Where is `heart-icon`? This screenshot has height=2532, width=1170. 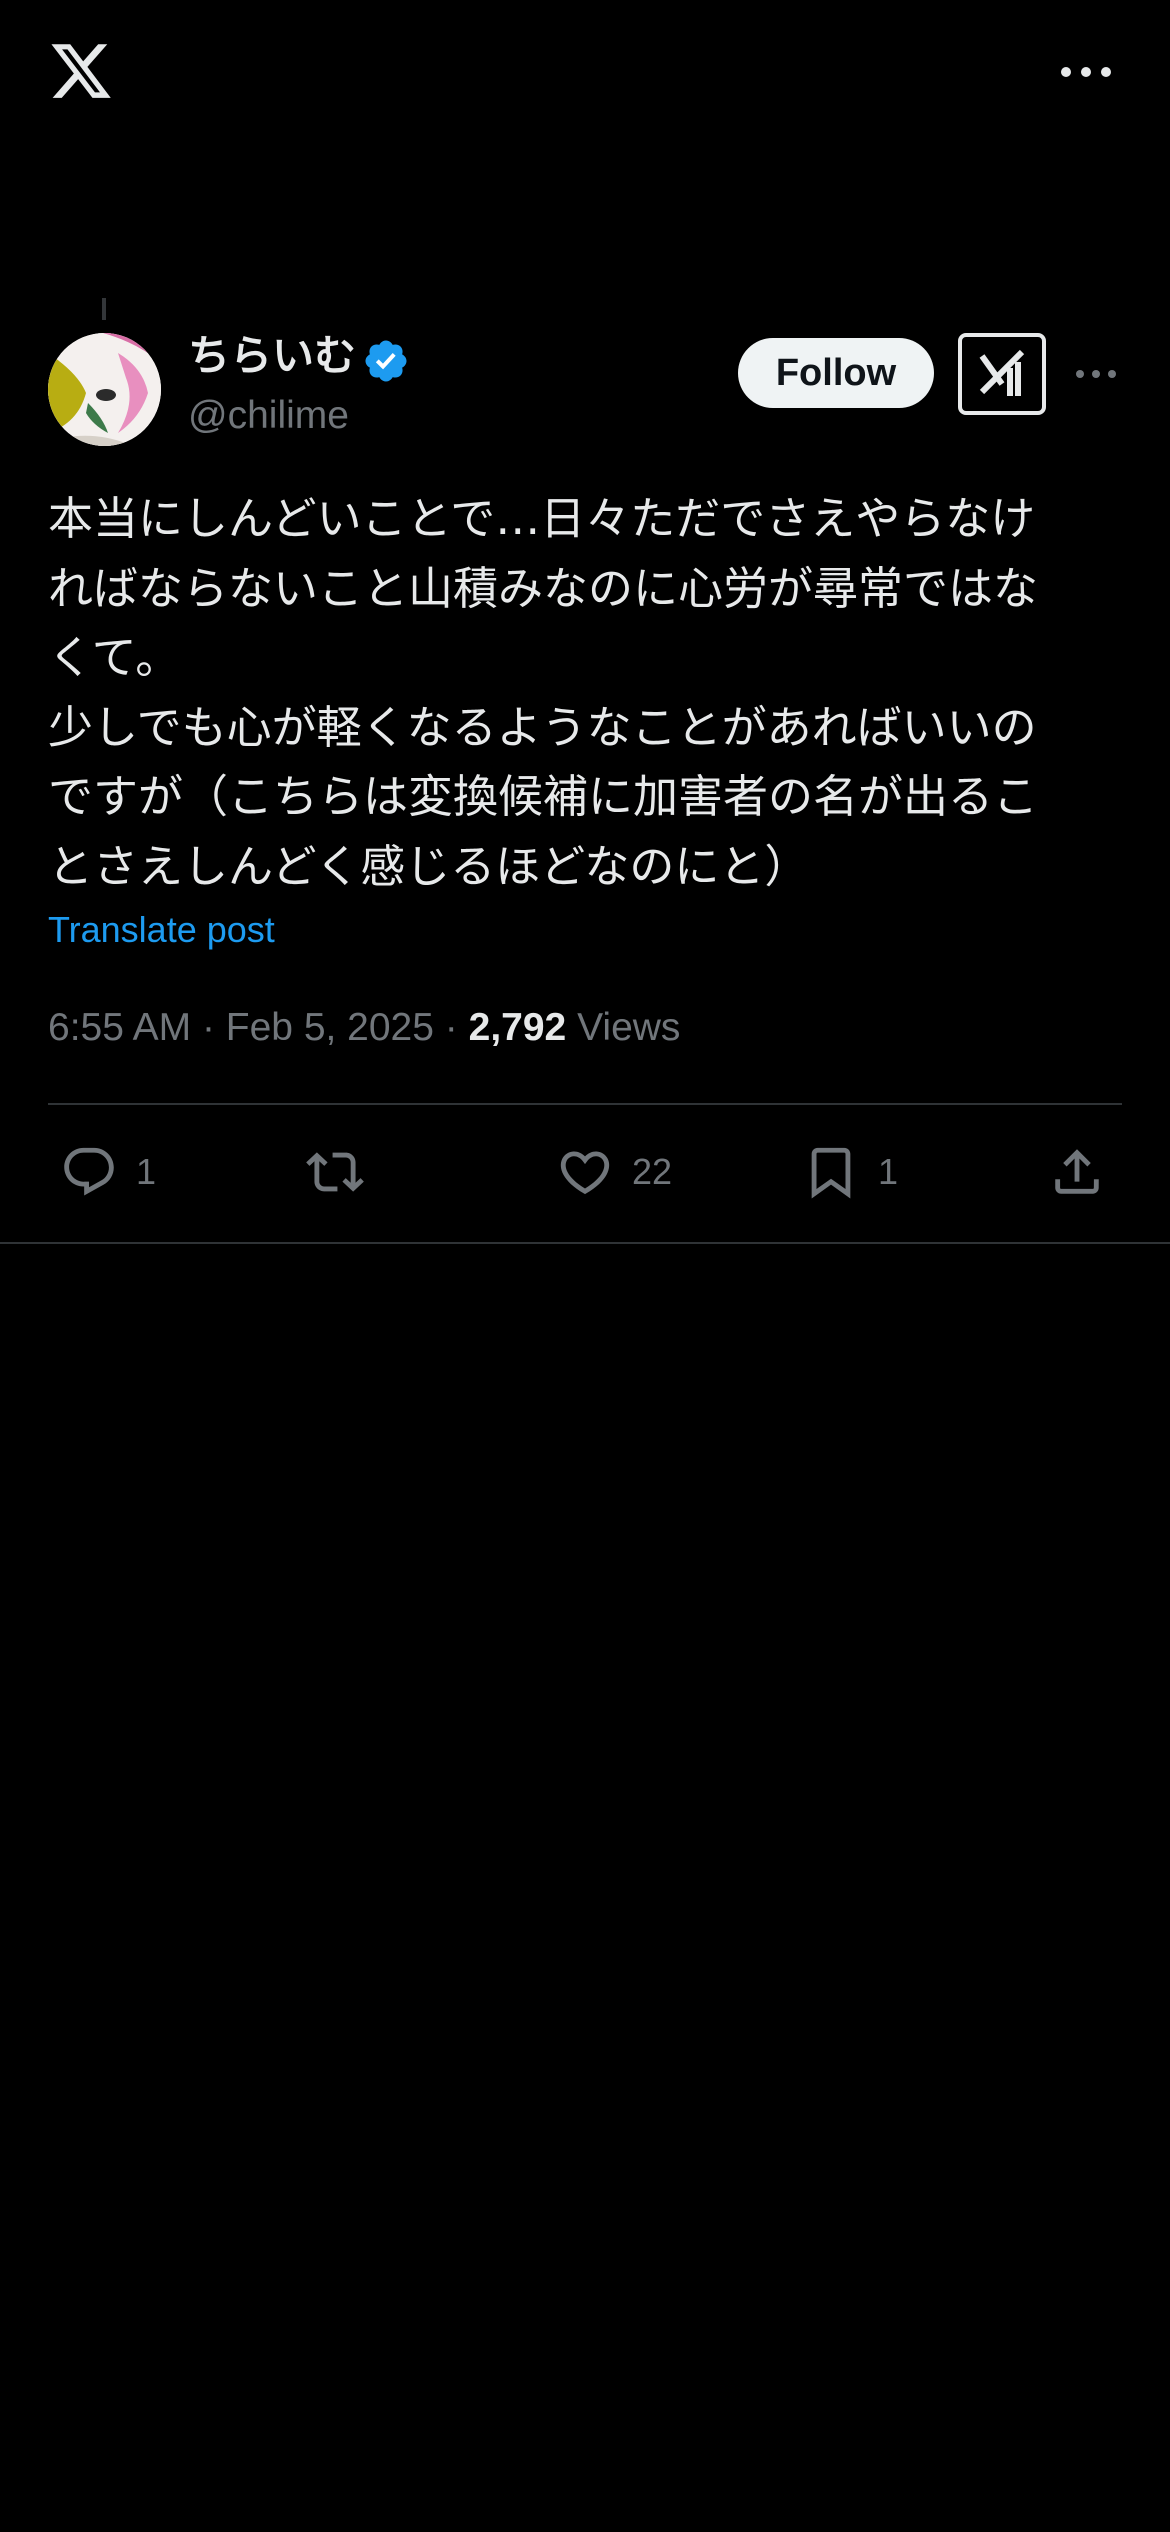
heart-icon is located at coordinates (585, 1173).